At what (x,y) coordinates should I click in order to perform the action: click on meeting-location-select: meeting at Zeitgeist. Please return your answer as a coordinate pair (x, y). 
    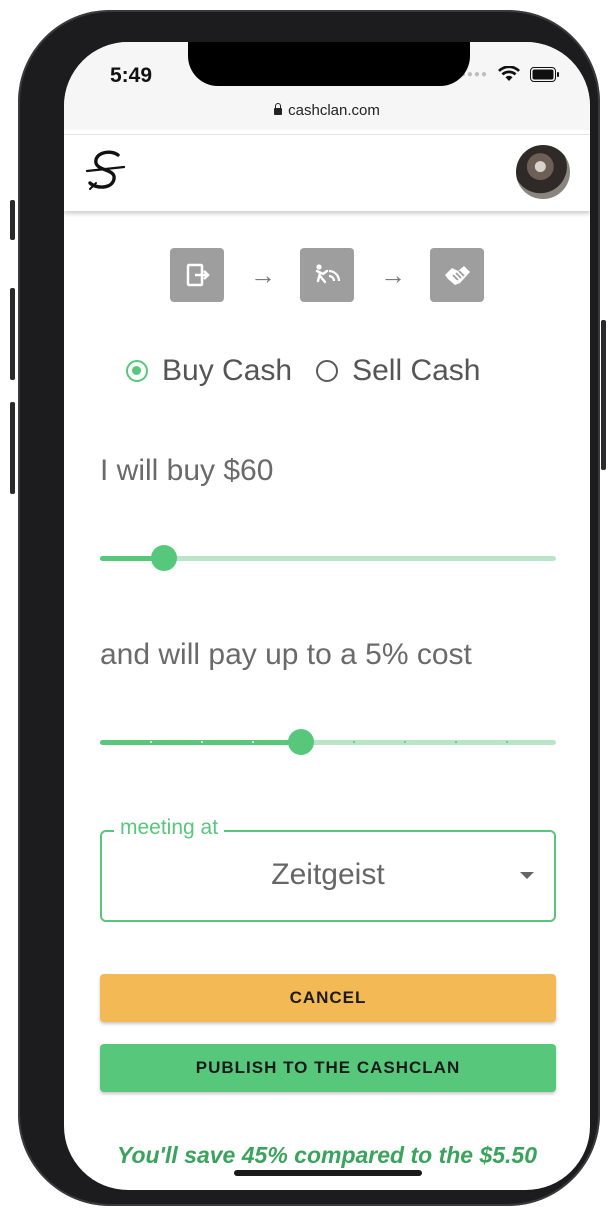
    Looking at the image, I should click on (328, 869).